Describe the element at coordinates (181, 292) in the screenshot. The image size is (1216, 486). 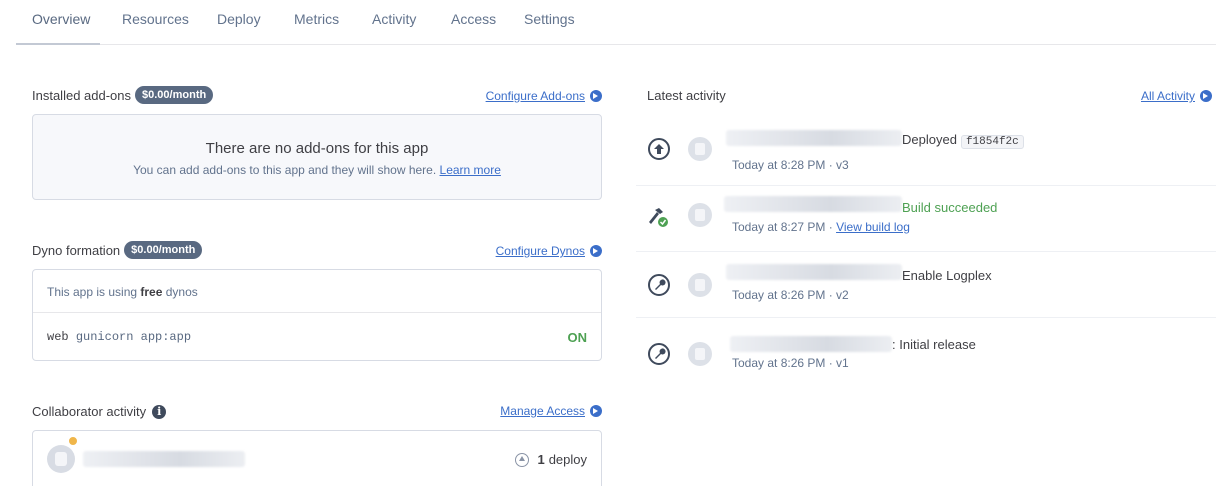
I see `dyno-info-suffix: dynos` at that location.